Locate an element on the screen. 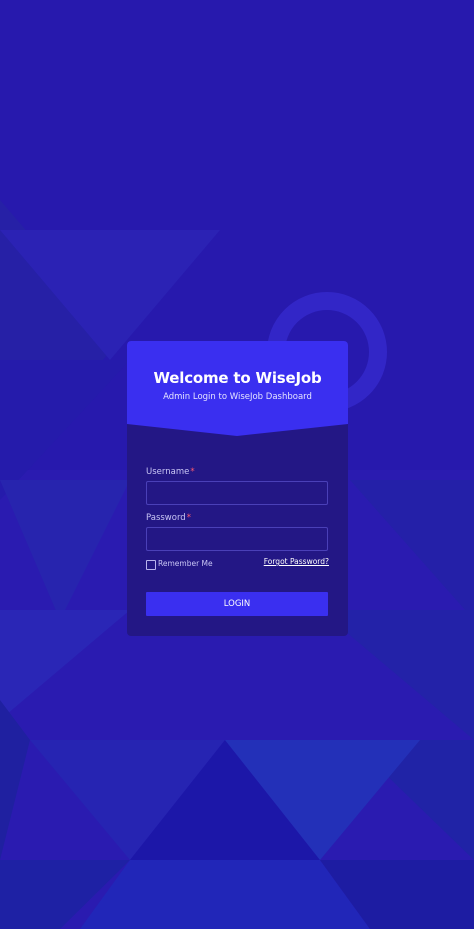 The width and height of the screenshot is (474, 929). page-subtitle: Admin Login to WiseJob Dashboard is located at coordinates (237, 397).